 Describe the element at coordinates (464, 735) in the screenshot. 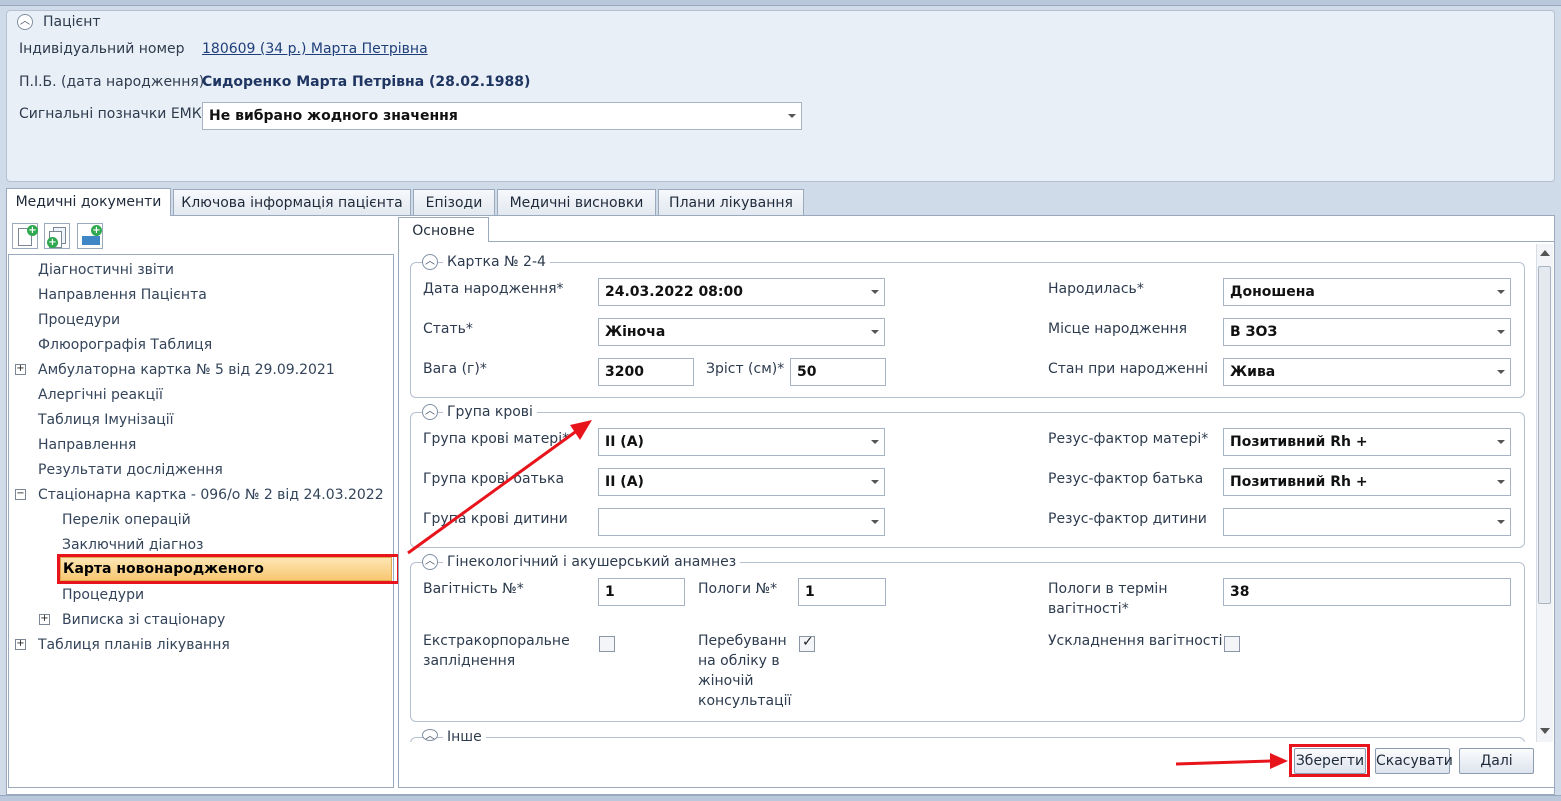

I see `other-section-title: Інше` at that location.